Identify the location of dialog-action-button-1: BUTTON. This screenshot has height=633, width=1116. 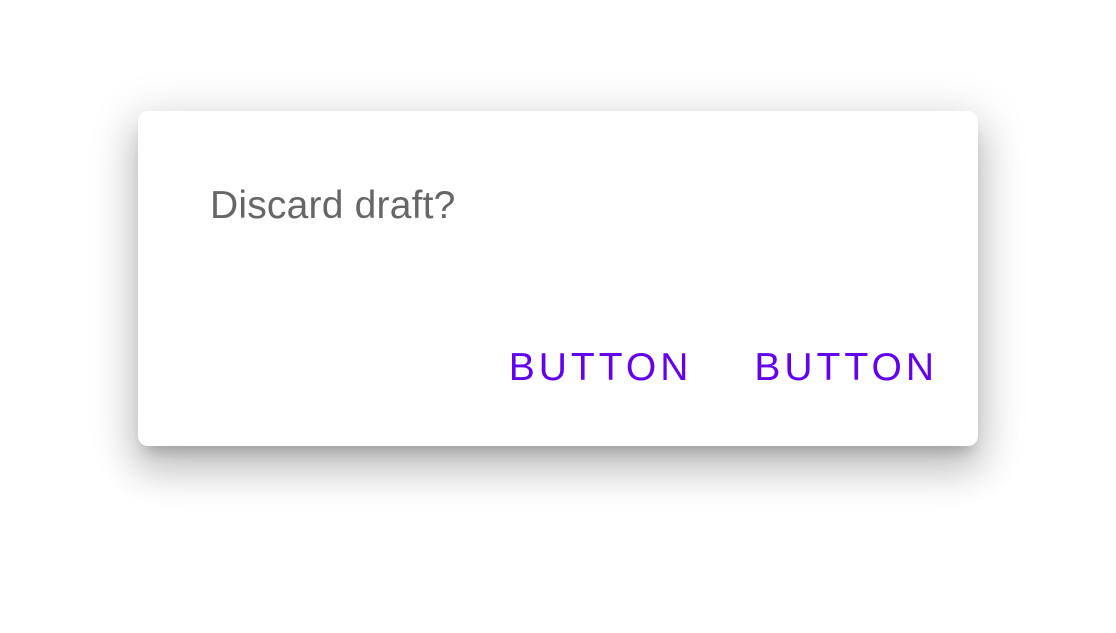
(601, 368).